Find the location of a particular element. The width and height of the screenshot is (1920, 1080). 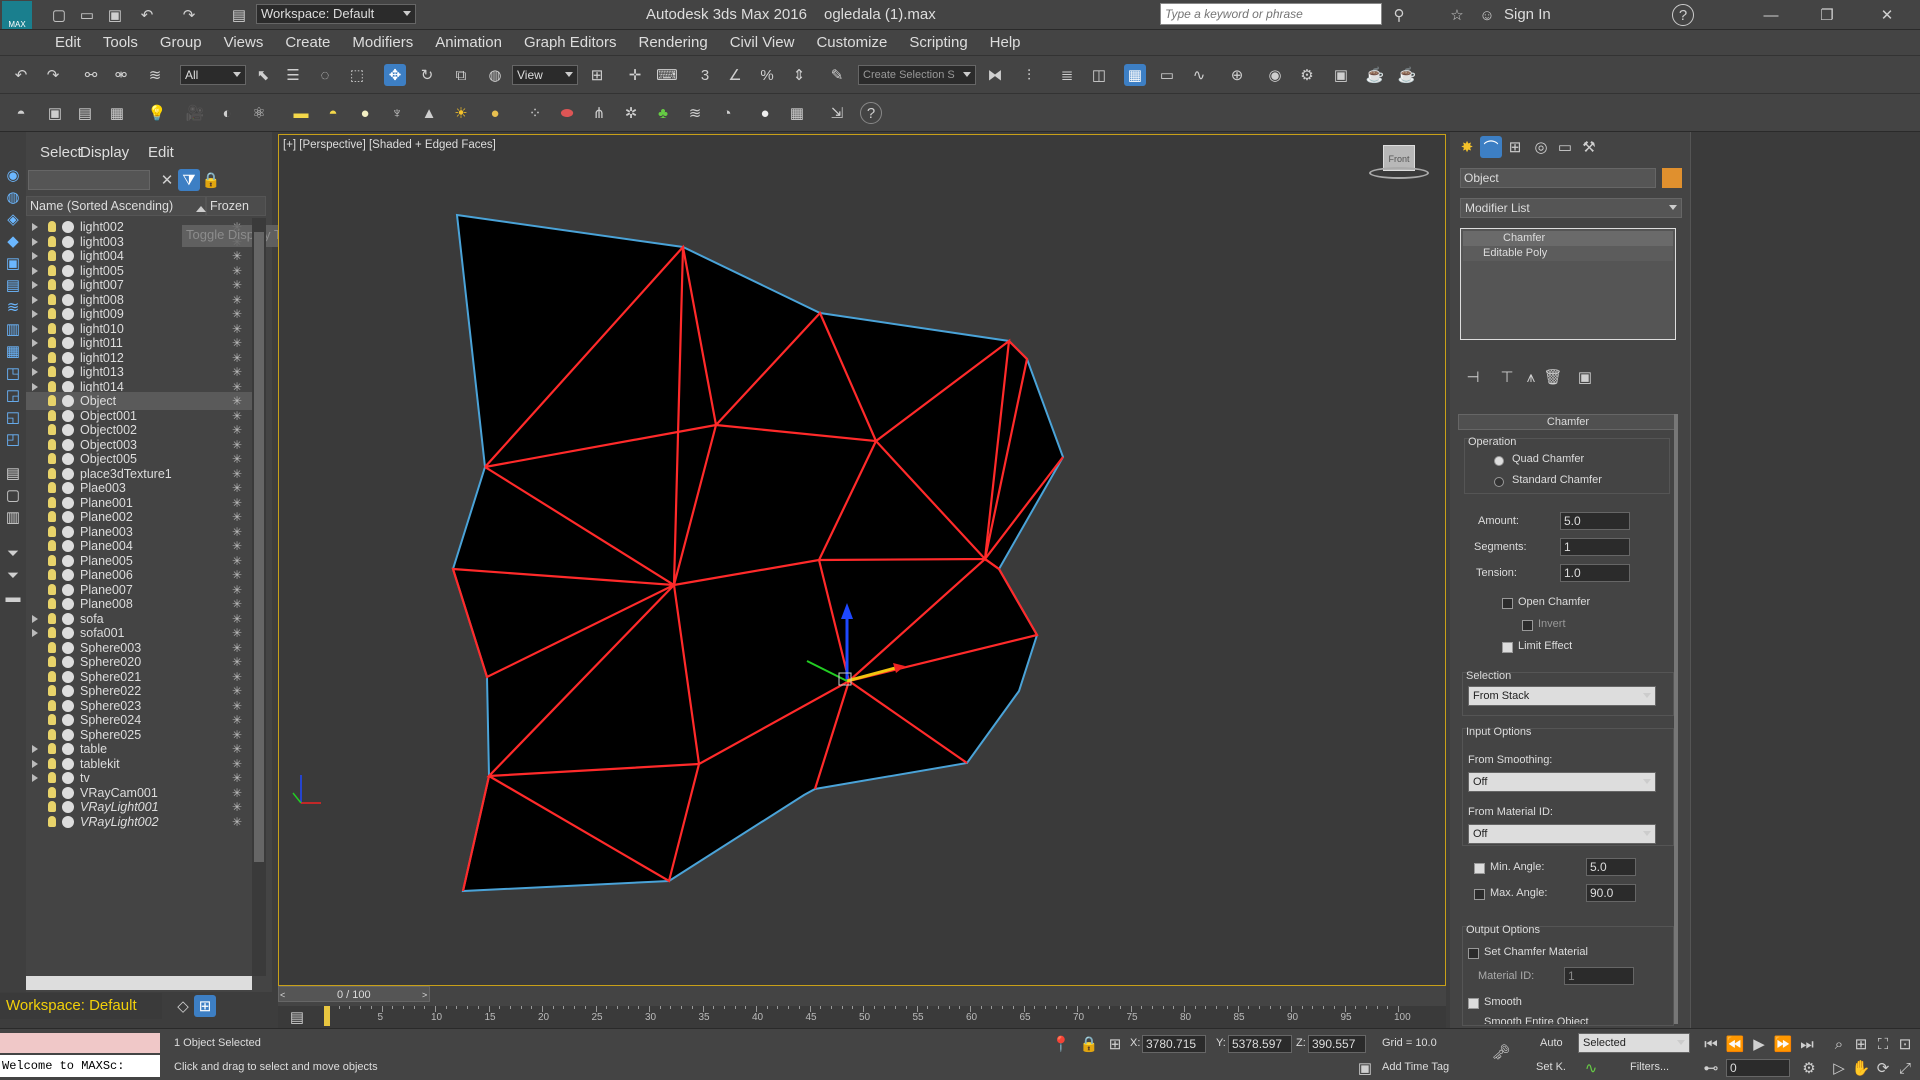

vray-table-icon: ▦ is located at coordinates (117, 113).